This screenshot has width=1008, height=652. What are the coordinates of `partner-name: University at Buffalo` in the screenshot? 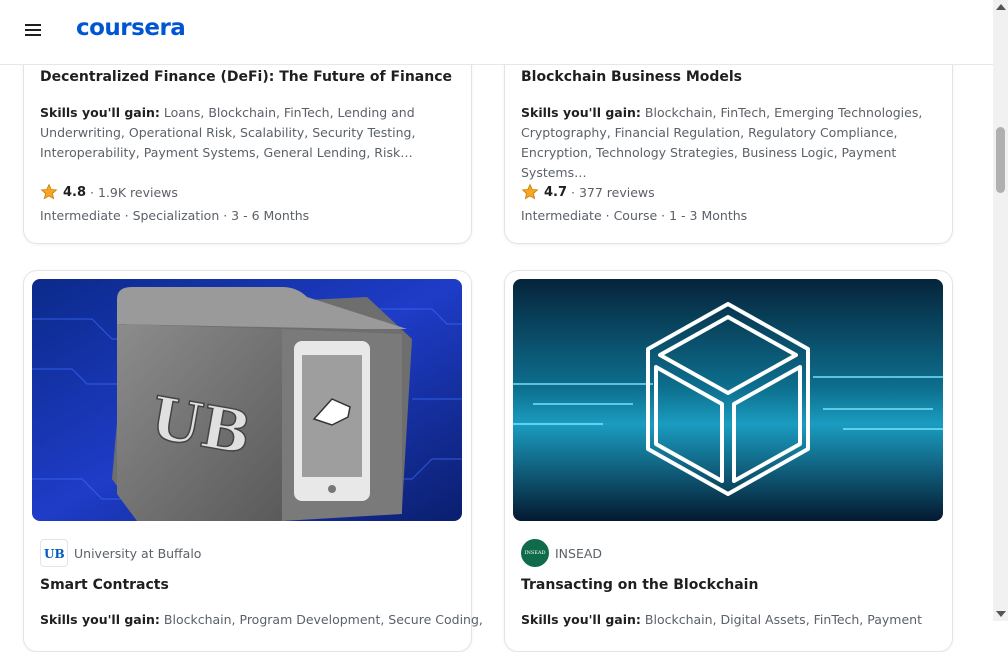 It's located at (138, 553).